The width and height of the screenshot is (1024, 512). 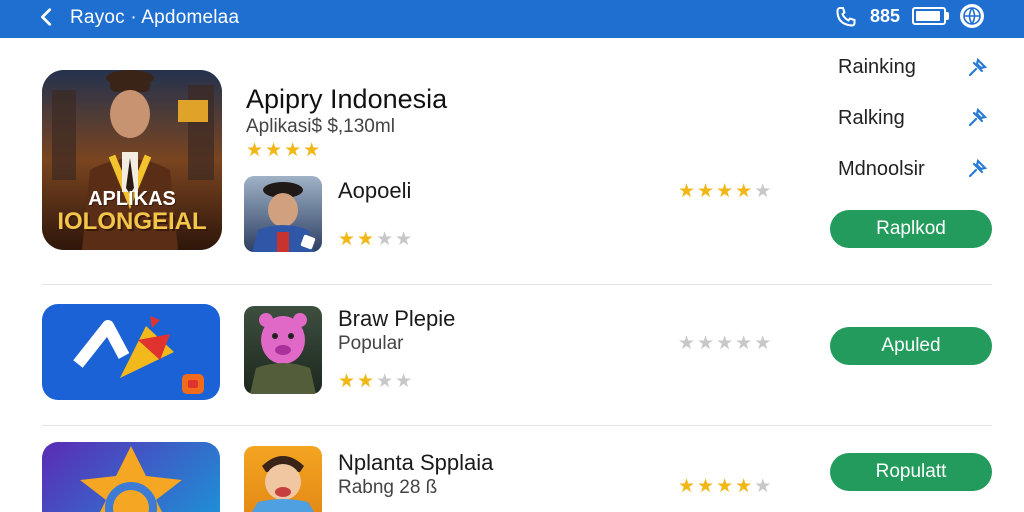 What do you see at coordinates (320, 126) in the screenshot?
I see `featured-app-subtitle: Aplikasi$ $,130ml` at bounding box center [320, 126].